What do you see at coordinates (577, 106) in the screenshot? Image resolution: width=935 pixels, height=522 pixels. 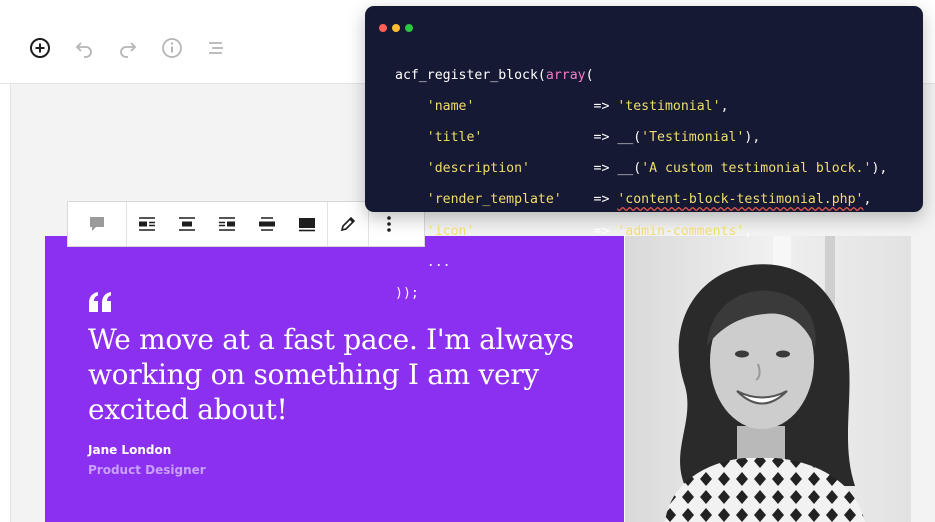 I see `code-line: 'name' => 'testimonial',` at bounding box center [577, 106].